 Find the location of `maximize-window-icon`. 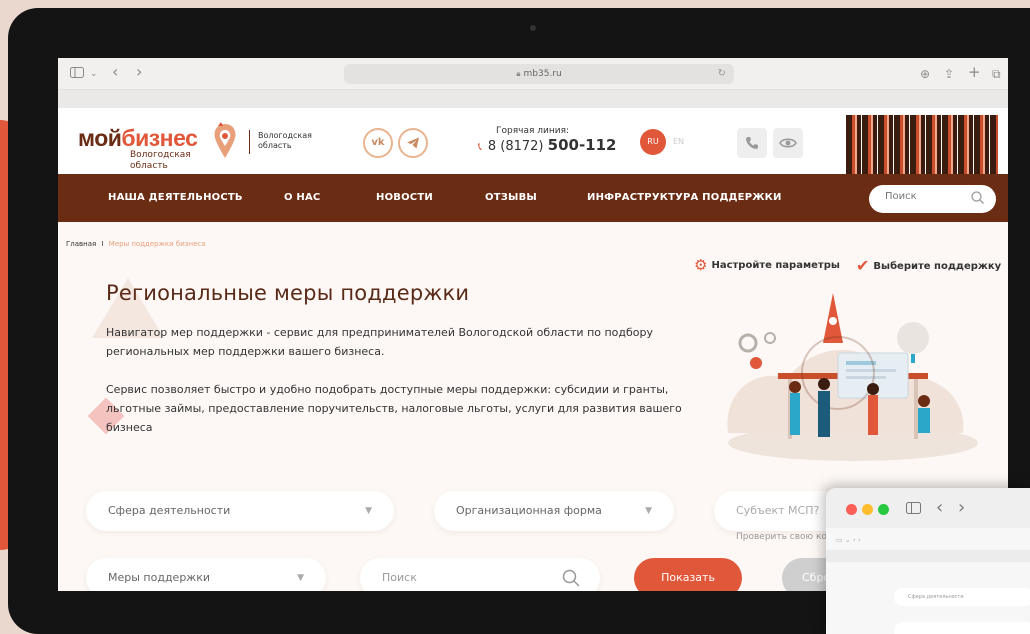

maximize-window-icon is located at coordinates (883, 509).